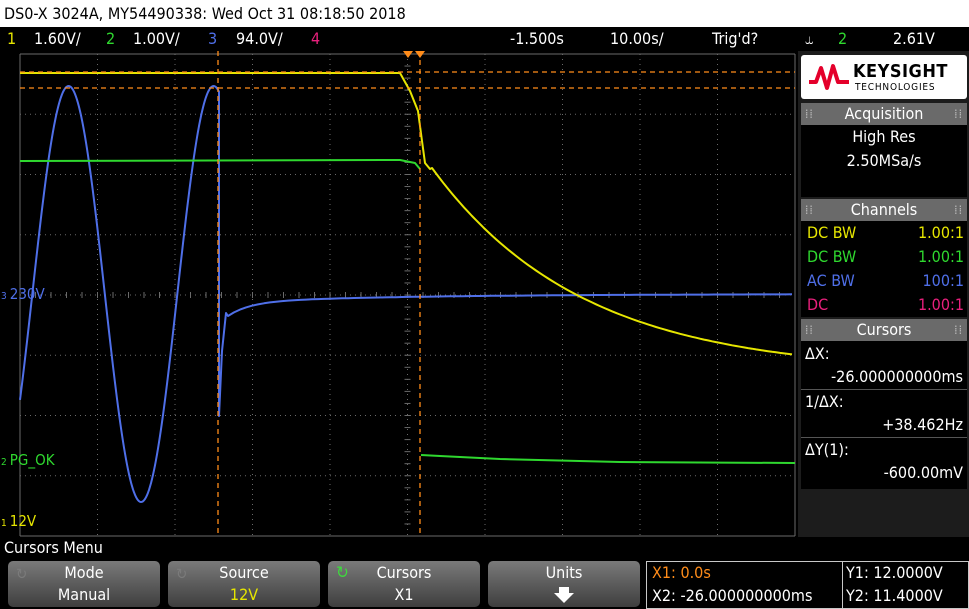 The image size is (969, 609). I want to click on keysight-logo: KEYSIGHT TECHNOLOGIES, so click(884, 77).